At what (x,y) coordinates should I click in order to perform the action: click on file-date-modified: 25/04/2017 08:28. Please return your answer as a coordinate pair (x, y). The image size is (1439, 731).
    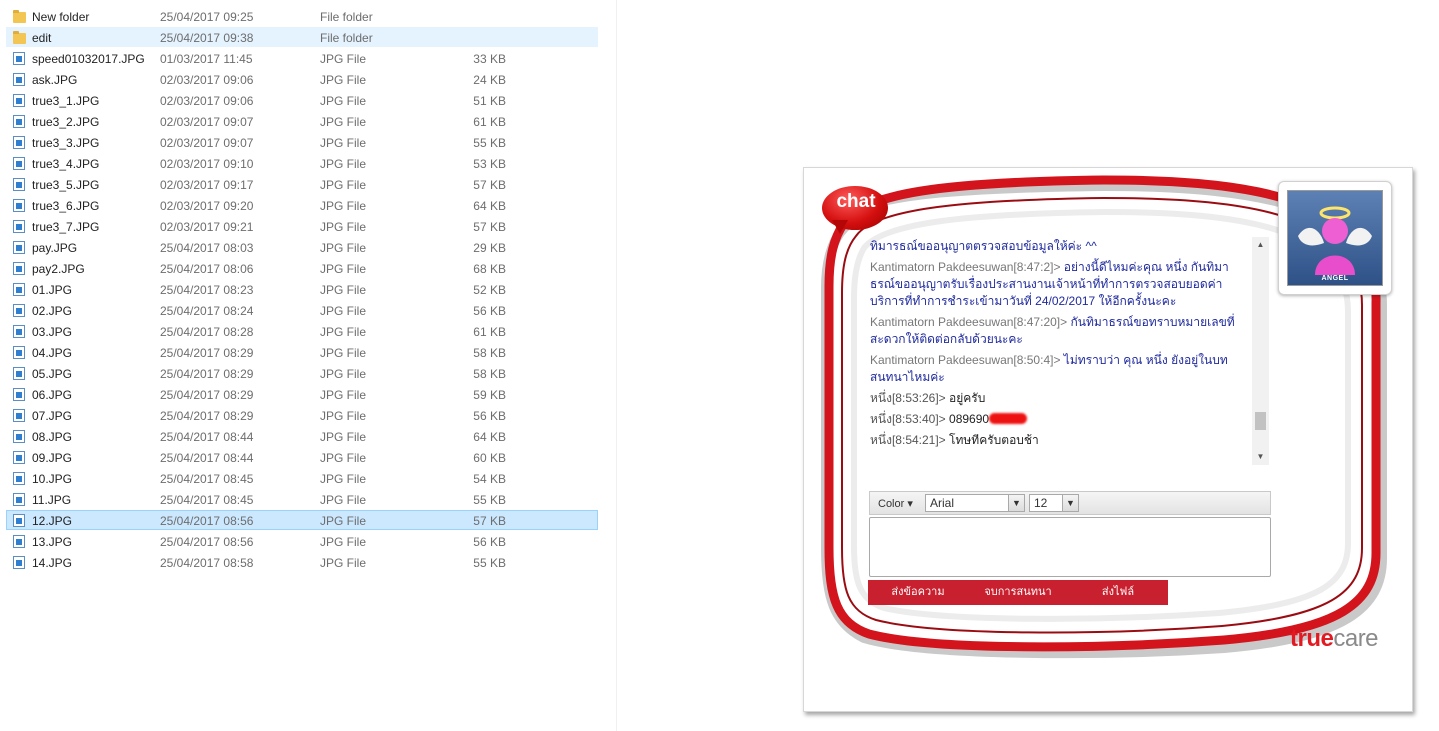
    Looking at the image, I should click on (207, 332).